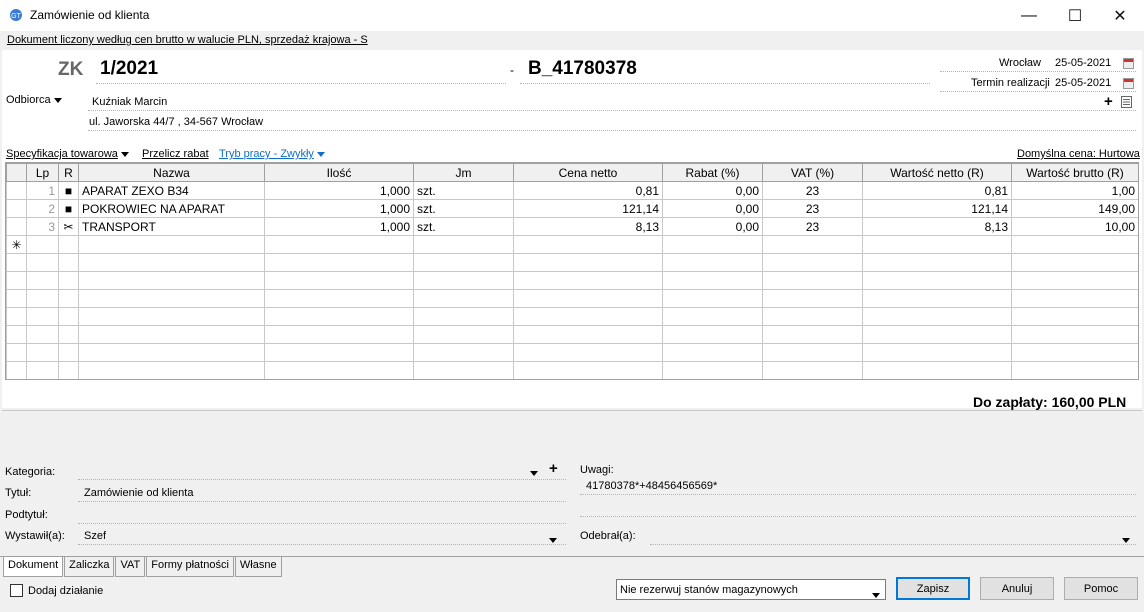  Describe the element at coordinates (588, 226) in the screenshot. I see `table-cell-price: 8,13` at that location.